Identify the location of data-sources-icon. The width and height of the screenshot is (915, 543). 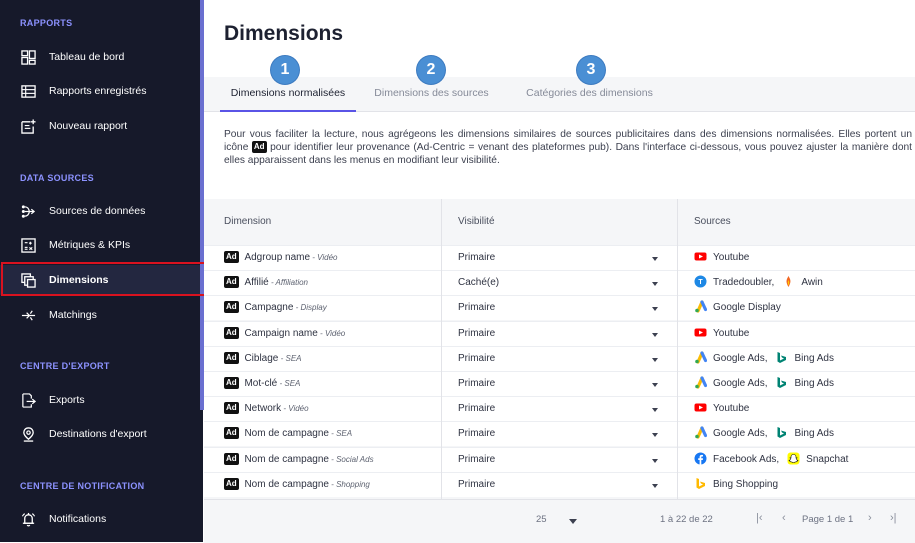
(28, 211).